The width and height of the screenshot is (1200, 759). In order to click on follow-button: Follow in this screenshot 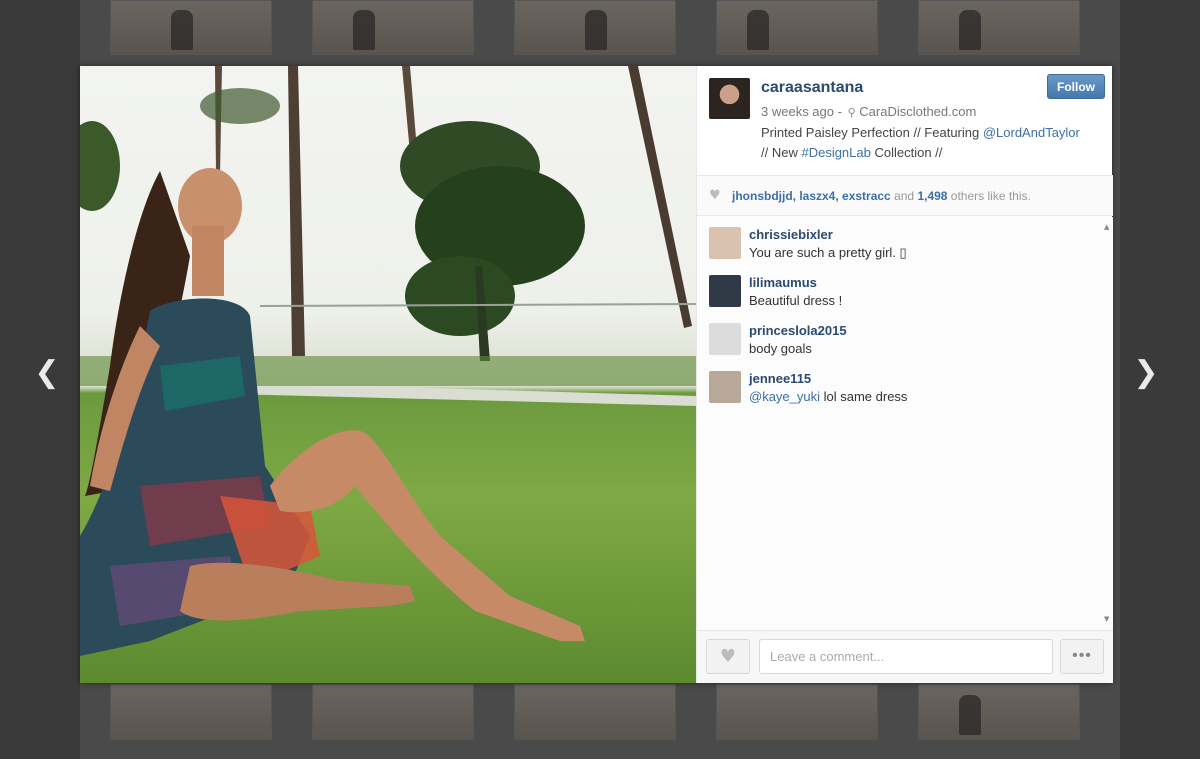, I will do `click(1076, 86)`.